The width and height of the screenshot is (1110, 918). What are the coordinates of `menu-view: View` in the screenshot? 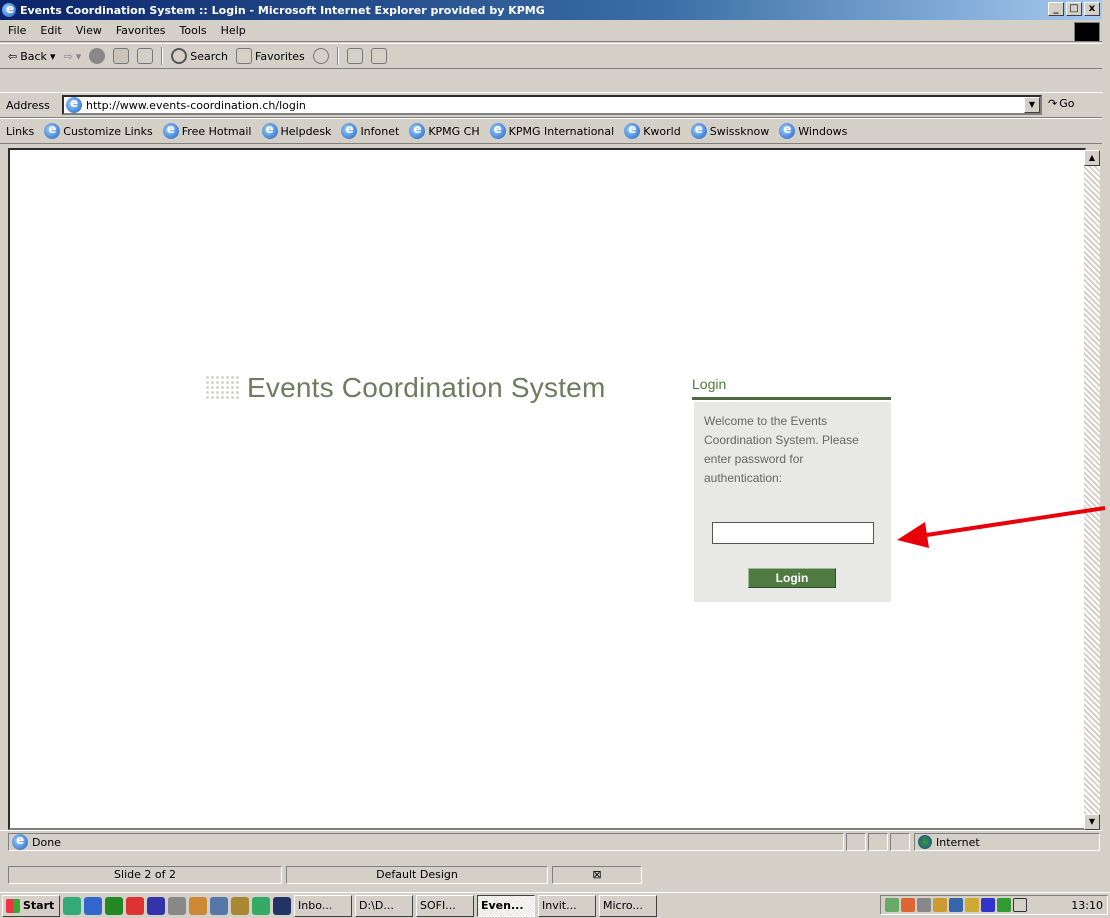 It's located at (89, 30).